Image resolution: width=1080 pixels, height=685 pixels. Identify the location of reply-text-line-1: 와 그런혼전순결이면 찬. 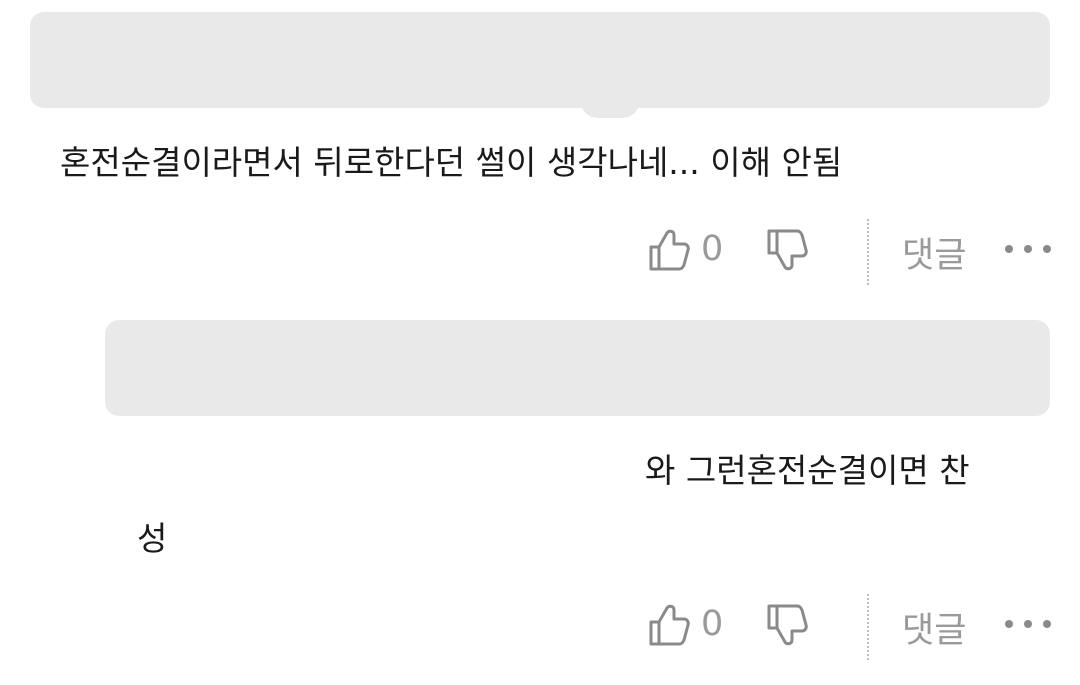
(807, 470).